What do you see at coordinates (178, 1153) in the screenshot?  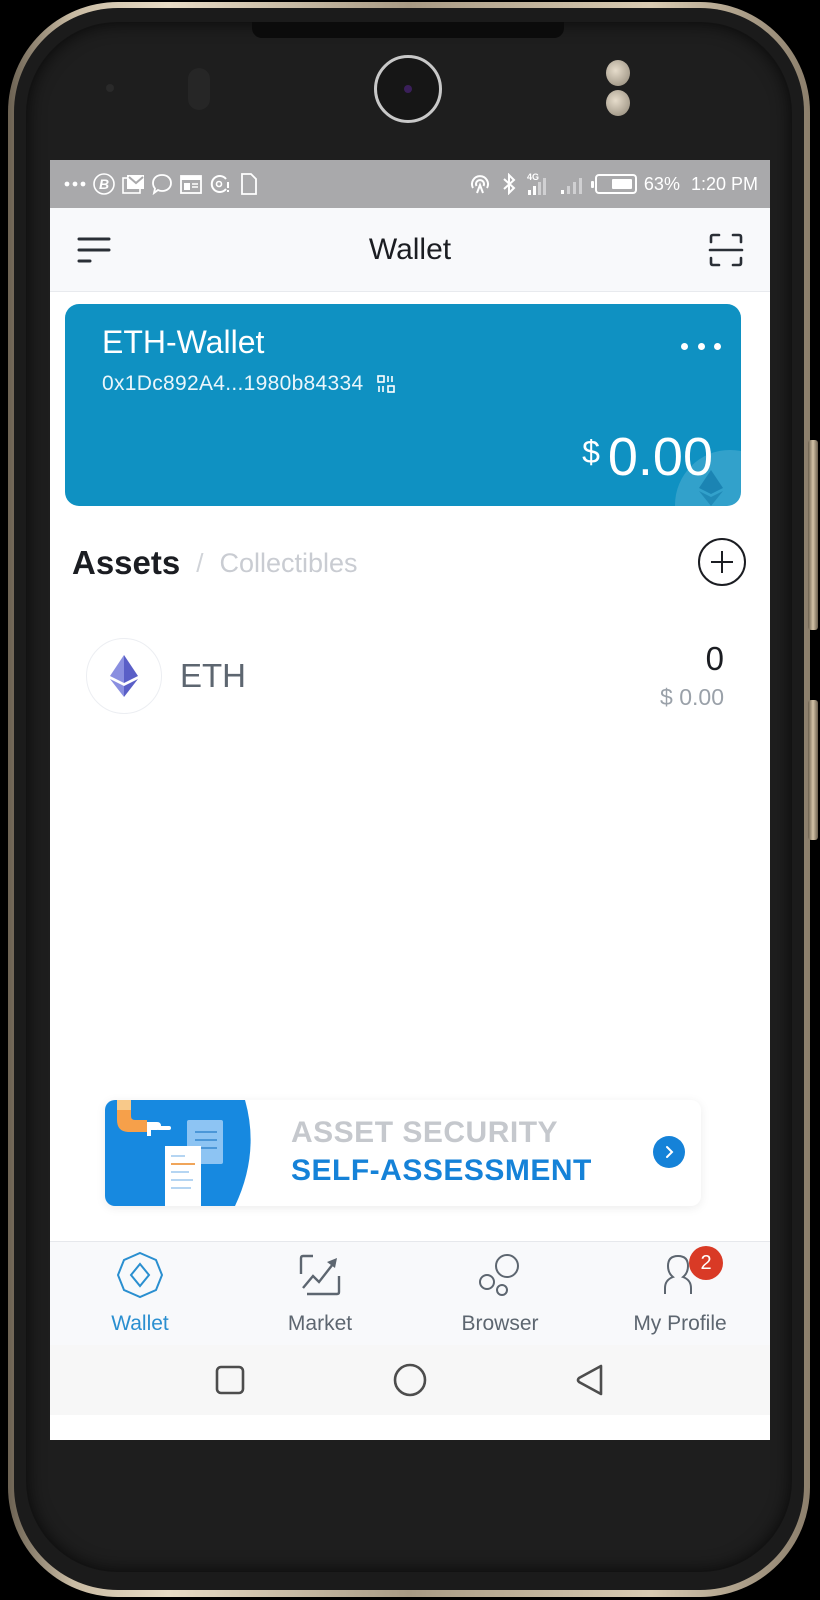 I see `security-illustration` at bounding box center [178, 1153].